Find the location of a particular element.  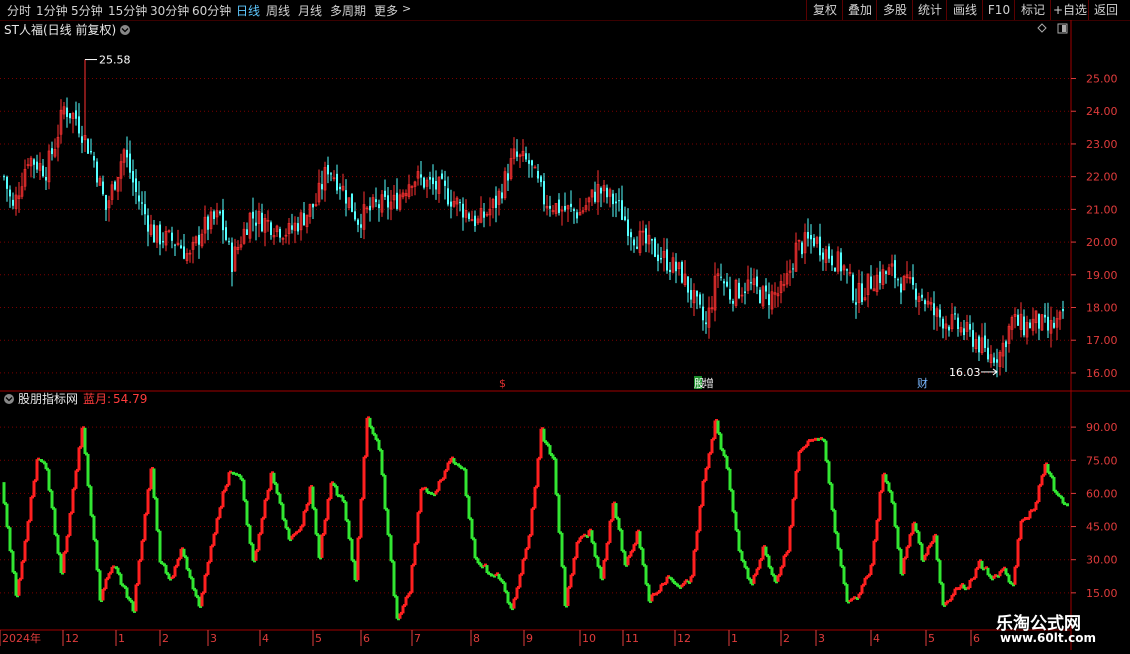

tab-5min: 5分钟 is located at coordinates (87, 10).